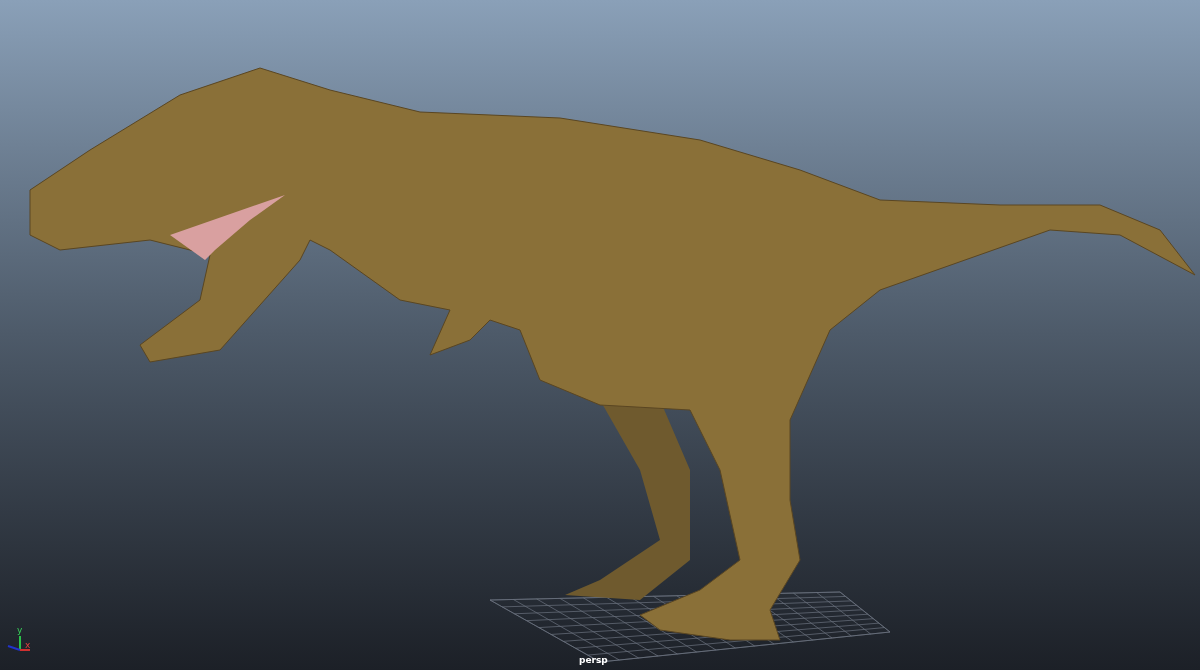 Image resolution: width=1200 pixels, height=670 pixels. Describe the element at coordinates (20, 630) in the screenshot. I see `axis-label: y` at that location.